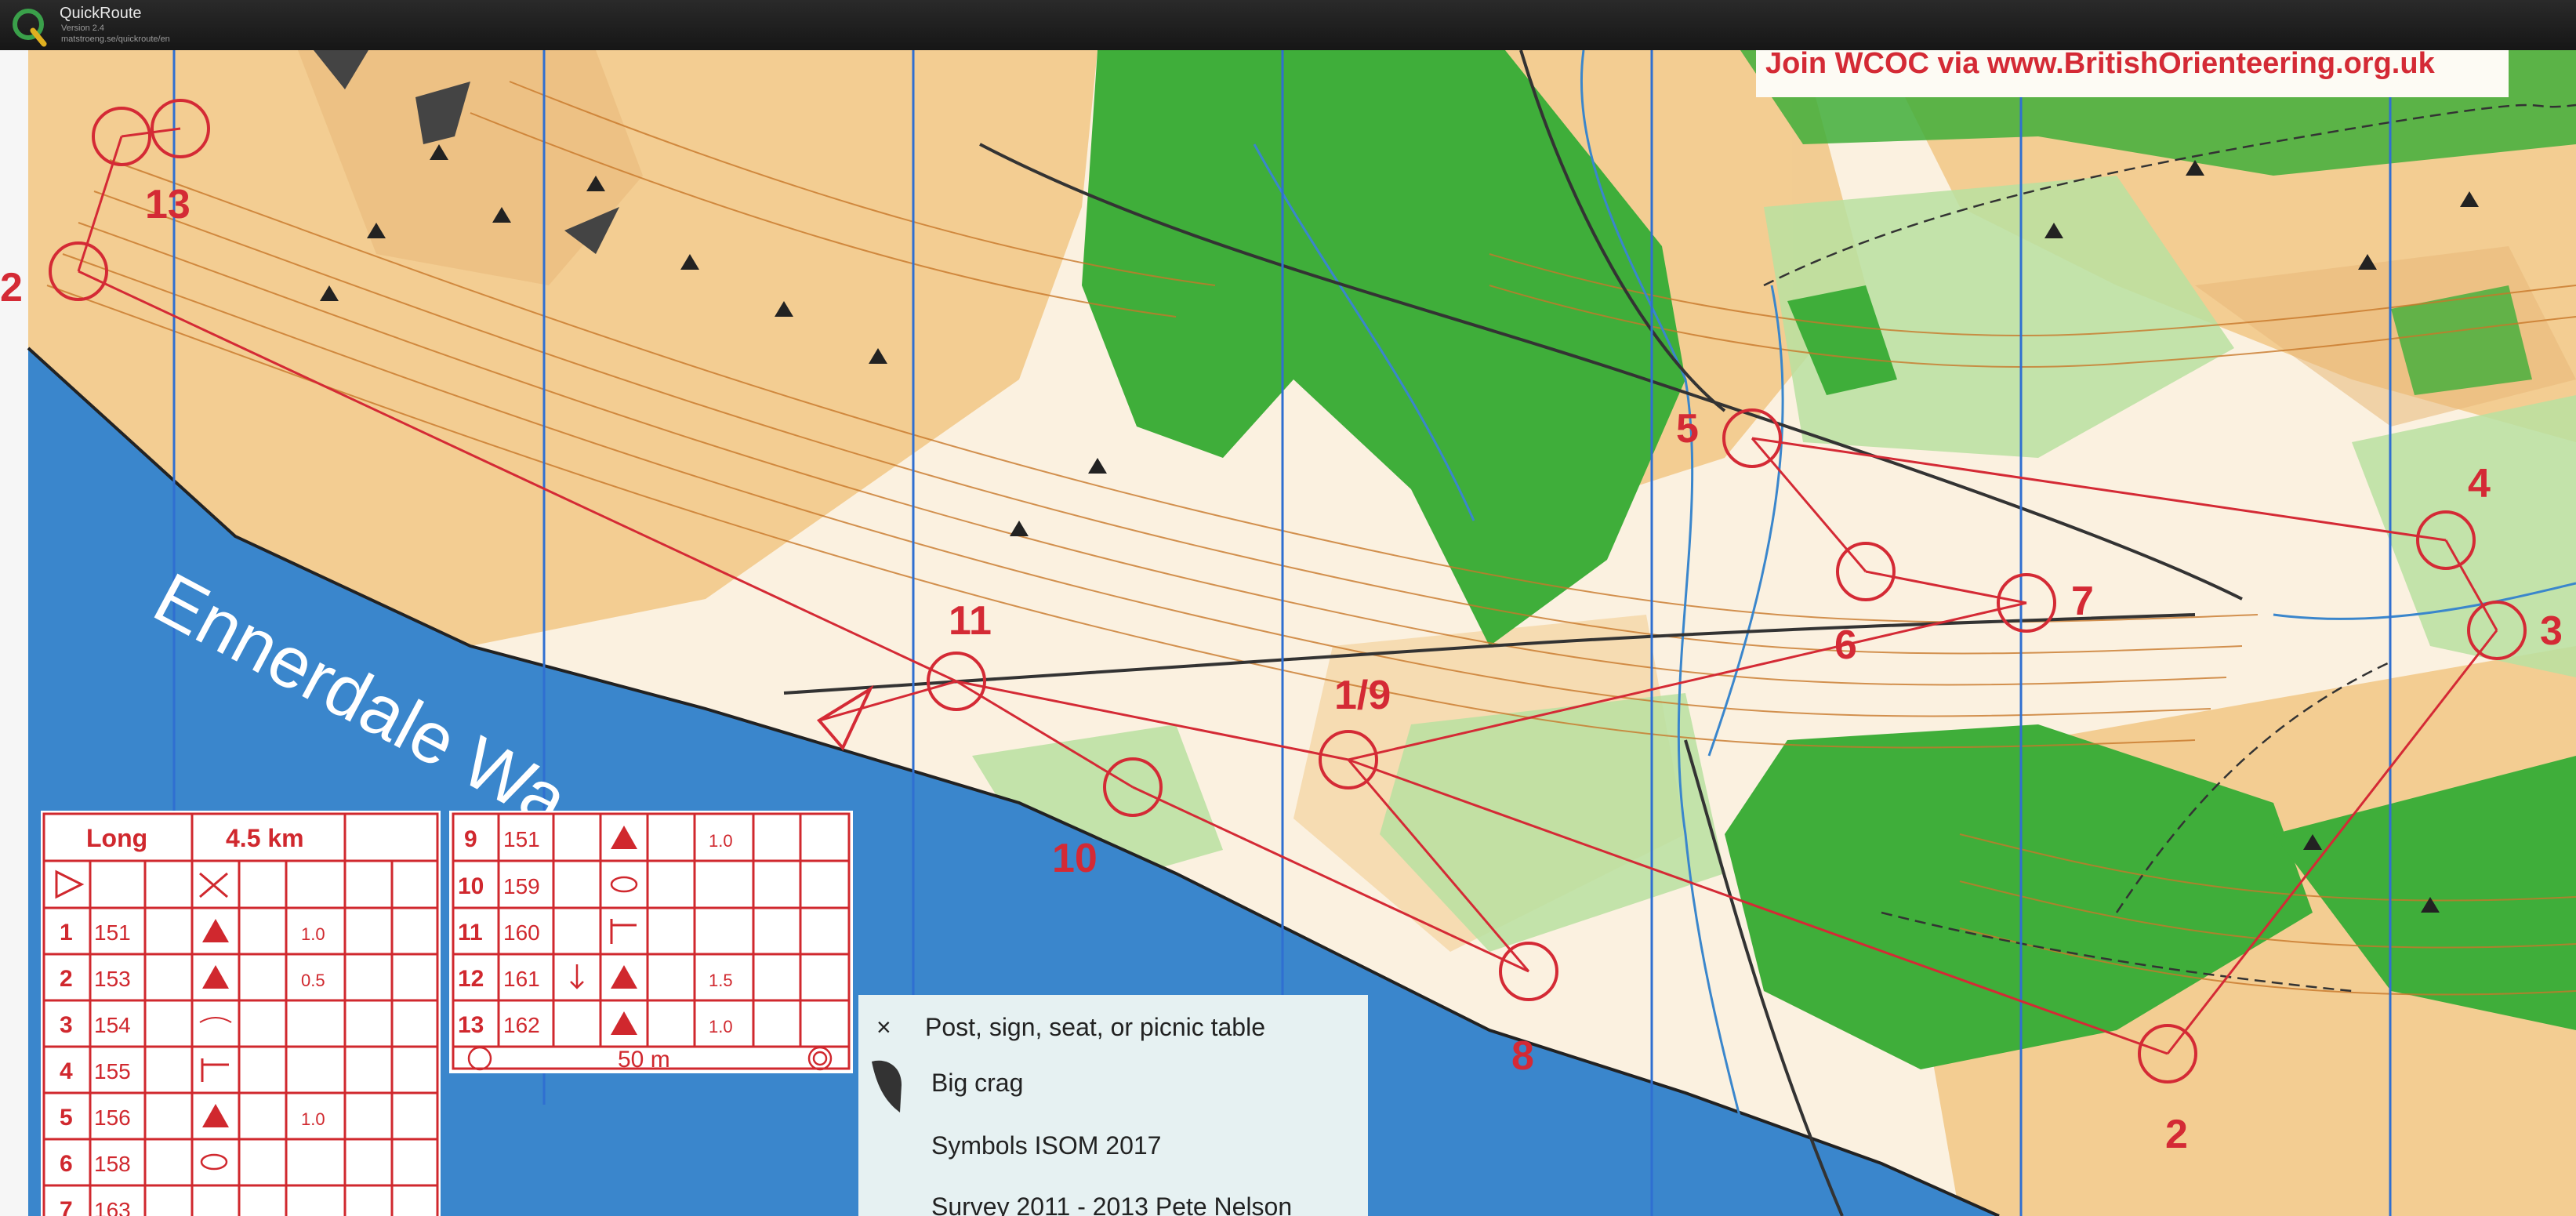  I want to click on control-row-num: 10, so click(471, 886).